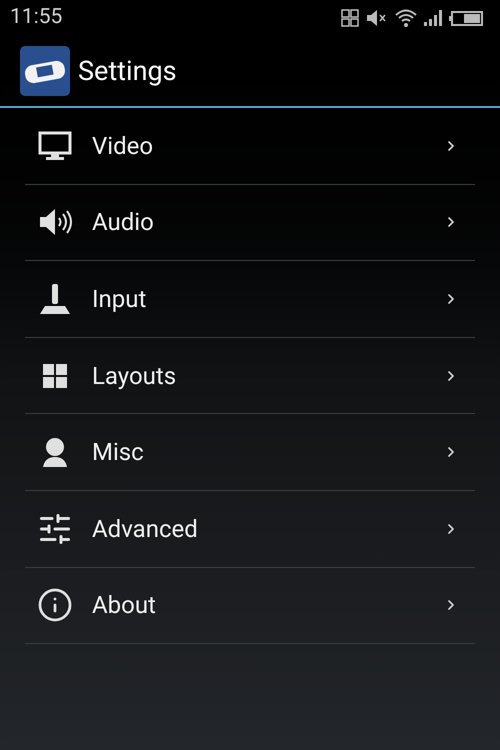 Image resolution: width=500 pixels, height=750 pixels. What do you see at coordinates (123, 146) in the screenshot?
I see `item-label: Video` at bounding box center [123, 146].